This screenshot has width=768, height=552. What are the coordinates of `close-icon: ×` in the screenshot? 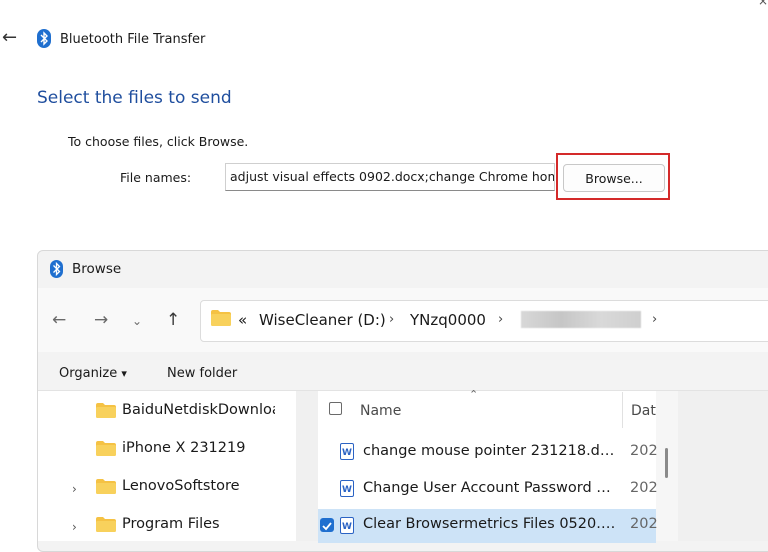 It's located at (763, 4).